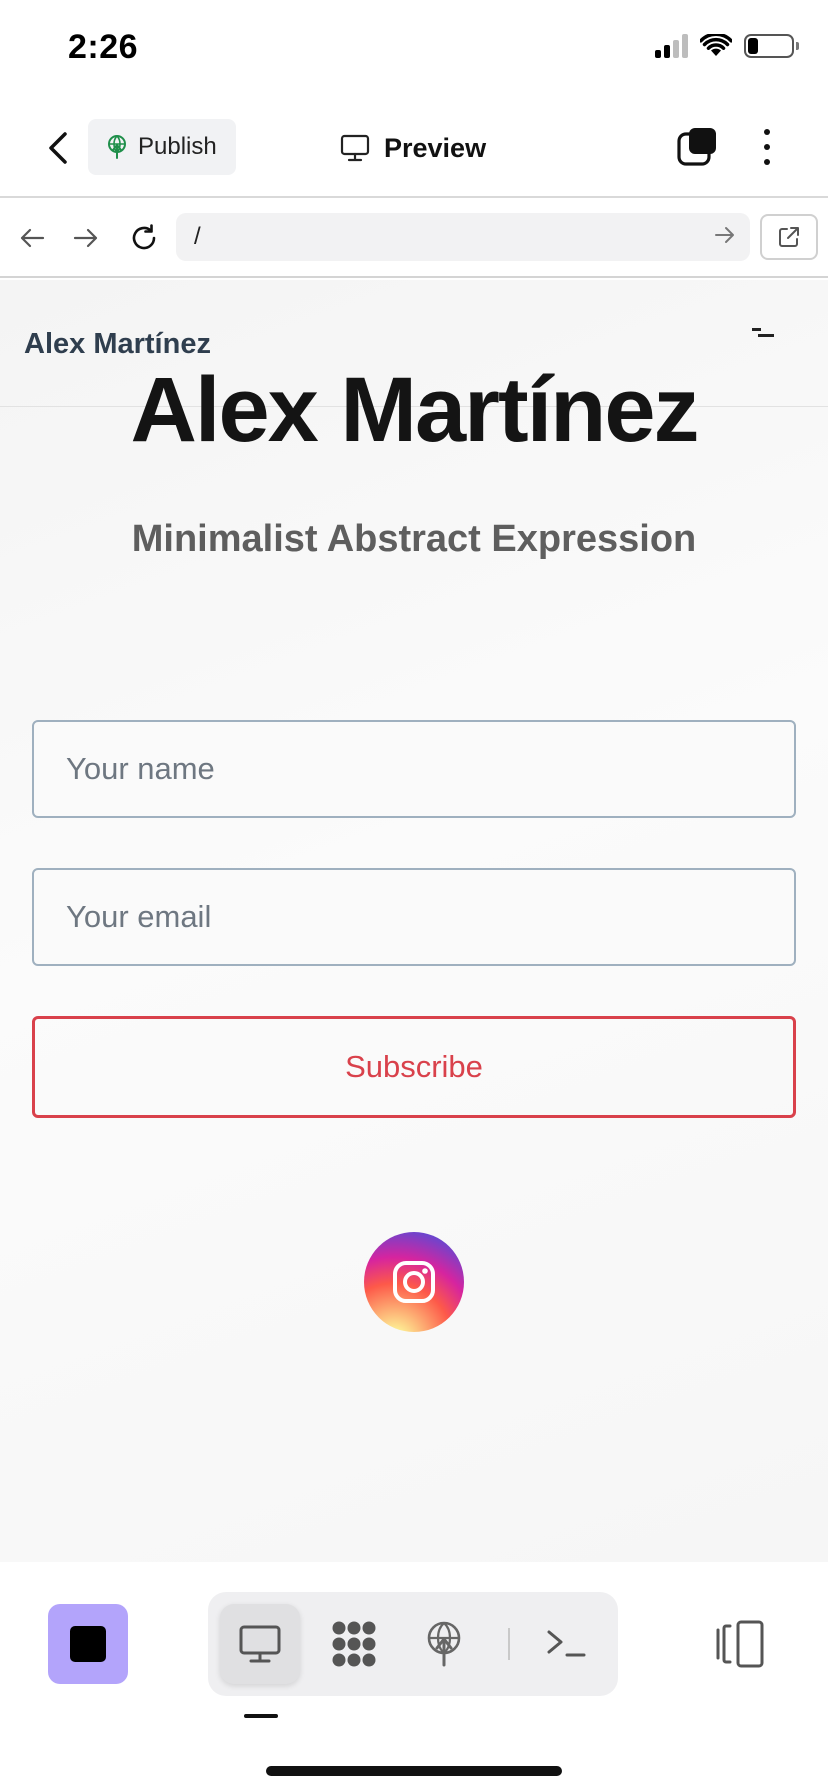  I want to click on chevron-left-icon, so click(58, 148).